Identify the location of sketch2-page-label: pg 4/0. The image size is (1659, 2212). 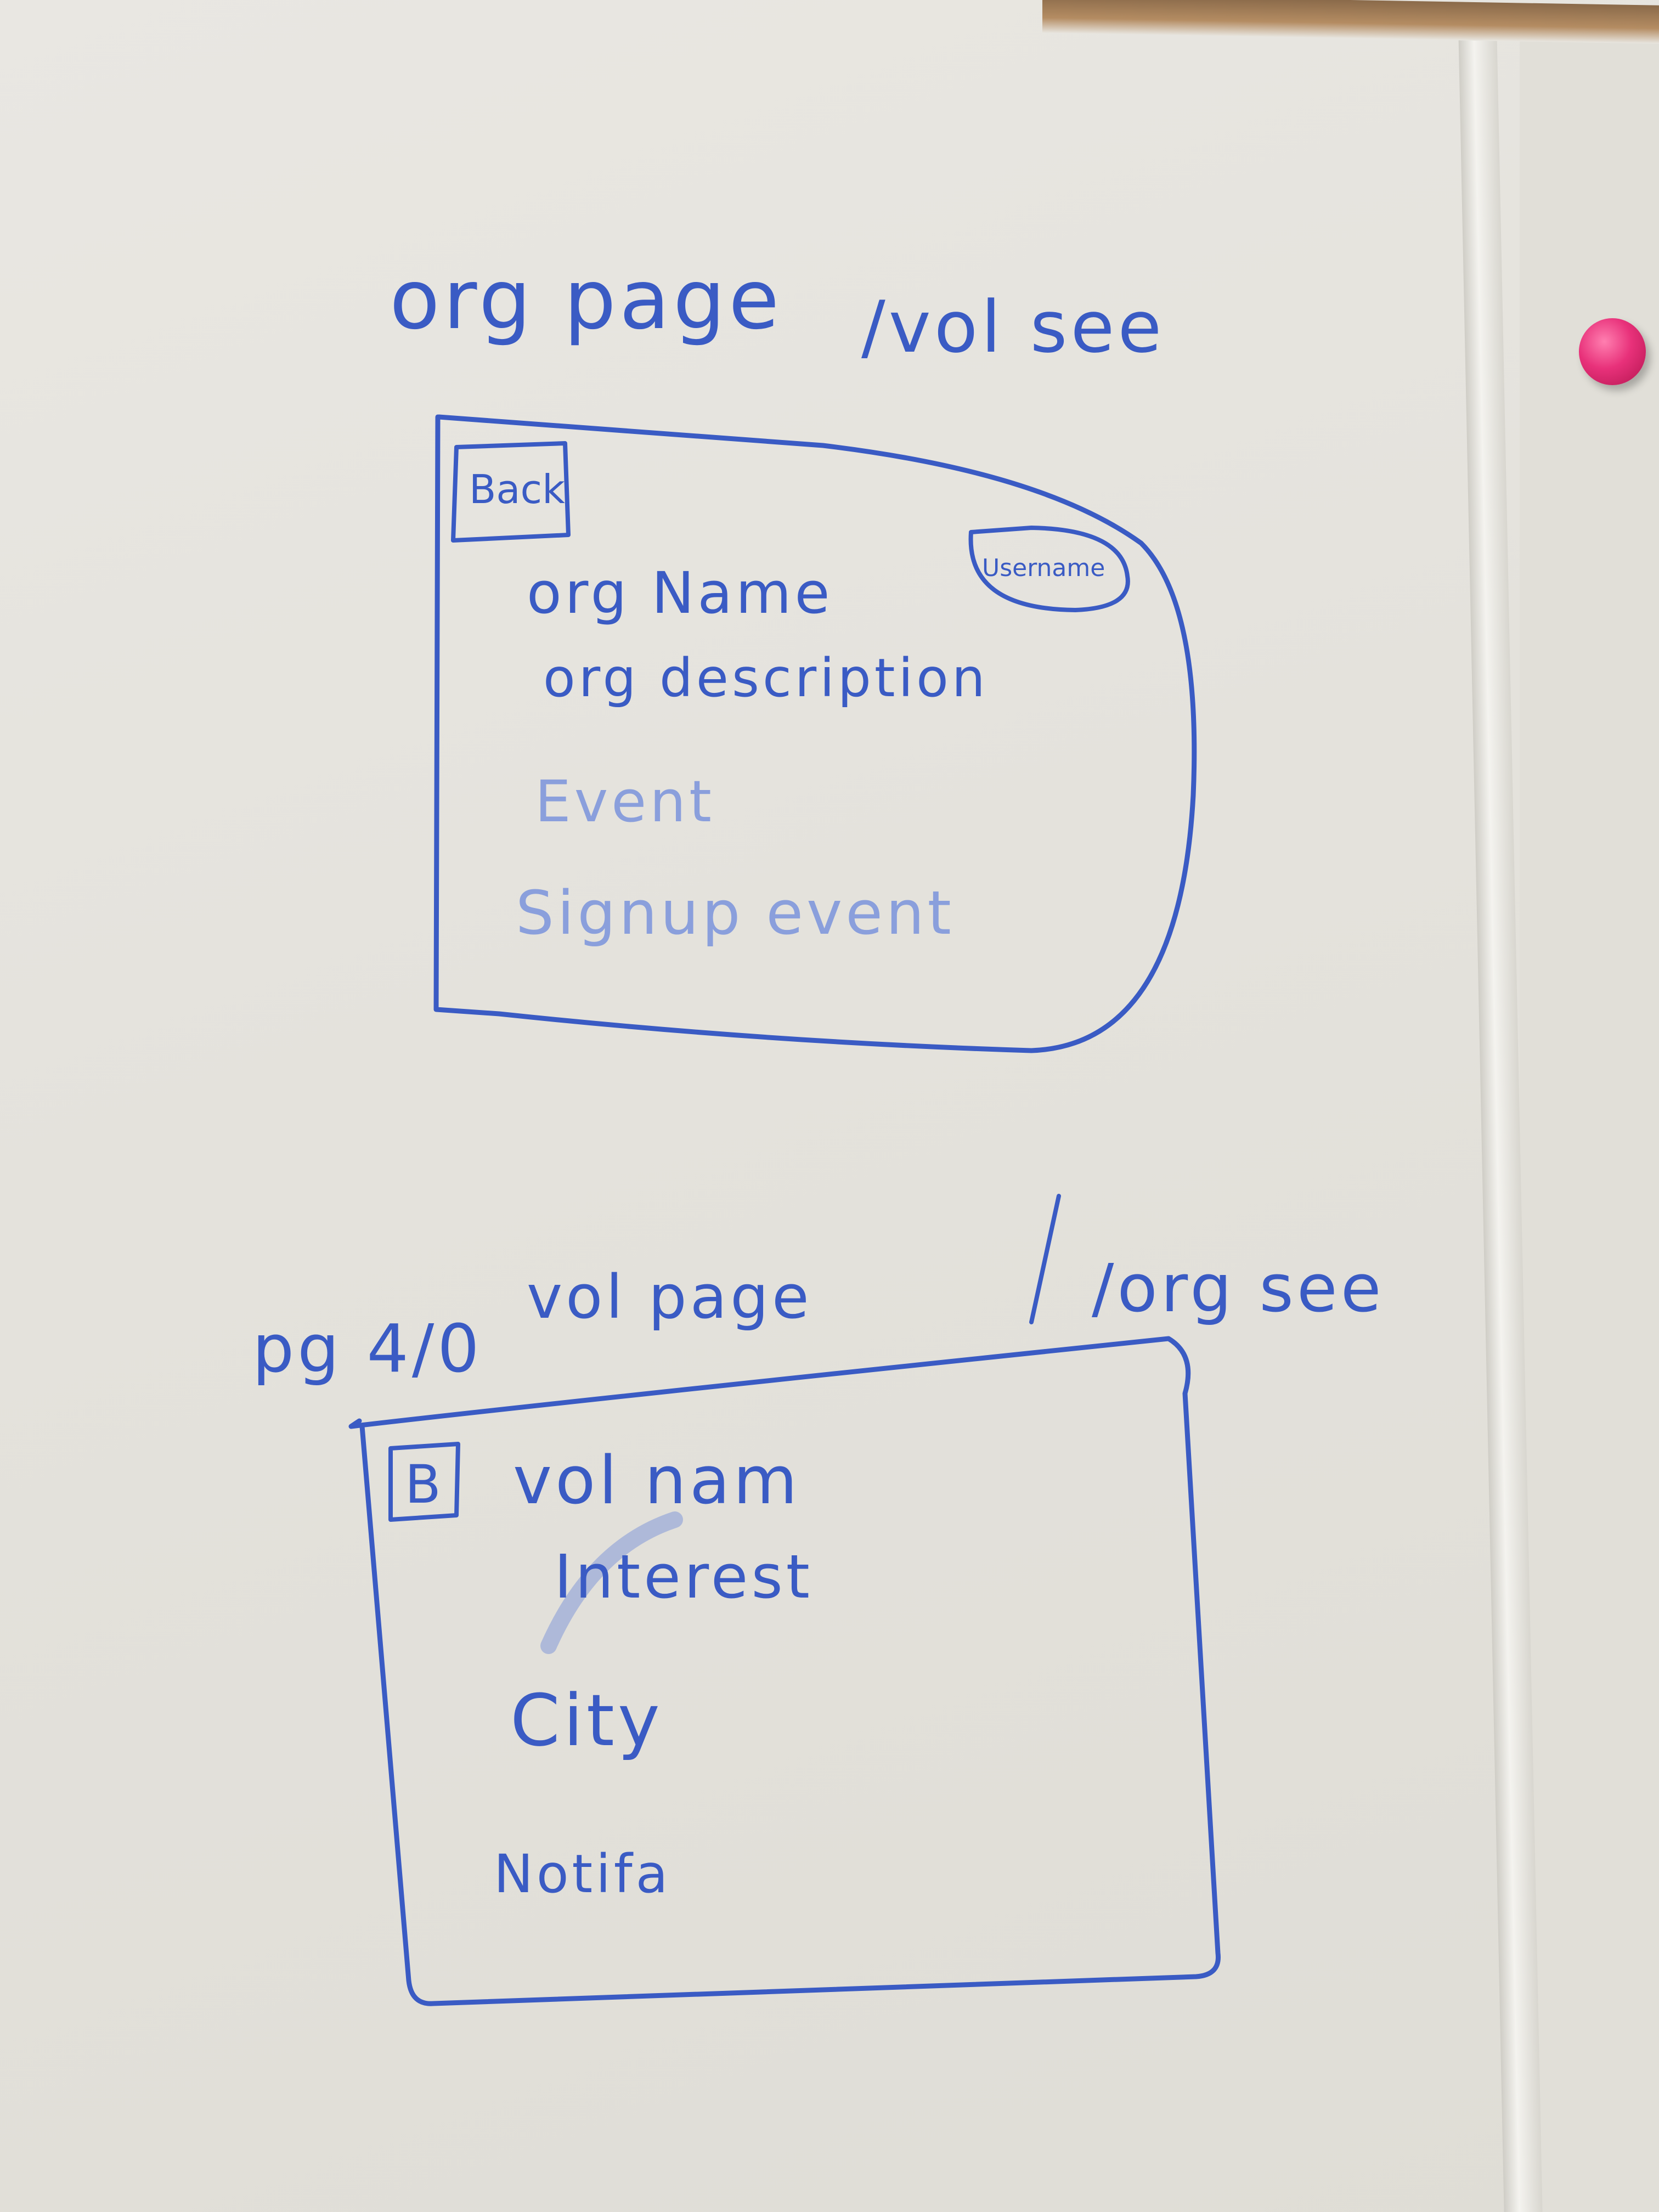
(368, 1349).